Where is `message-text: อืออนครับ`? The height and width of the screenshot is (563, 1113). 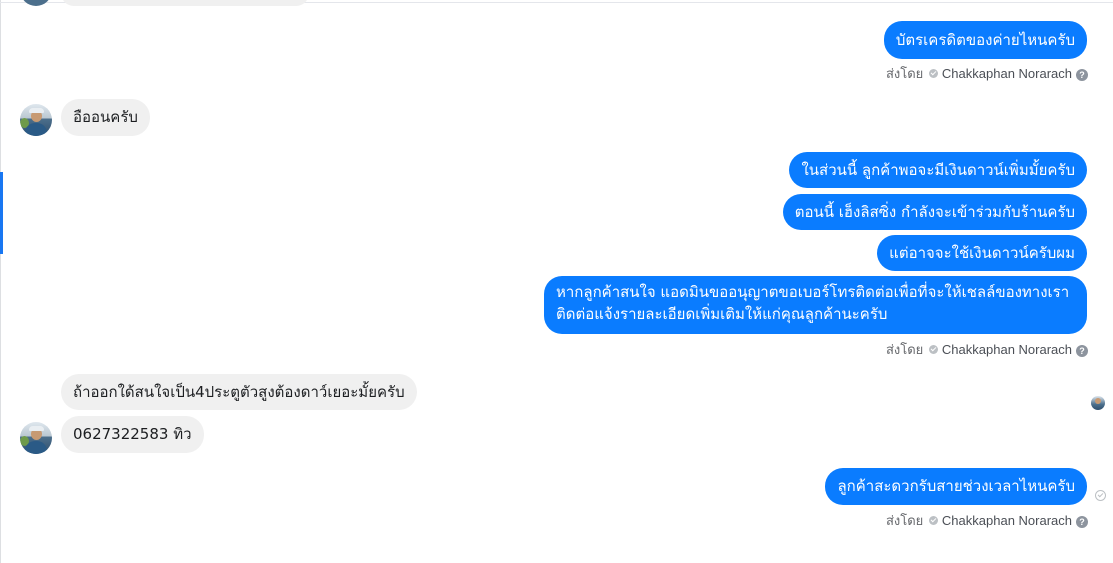
message-text: อืออนครับ is located at coordinates (105, 117).